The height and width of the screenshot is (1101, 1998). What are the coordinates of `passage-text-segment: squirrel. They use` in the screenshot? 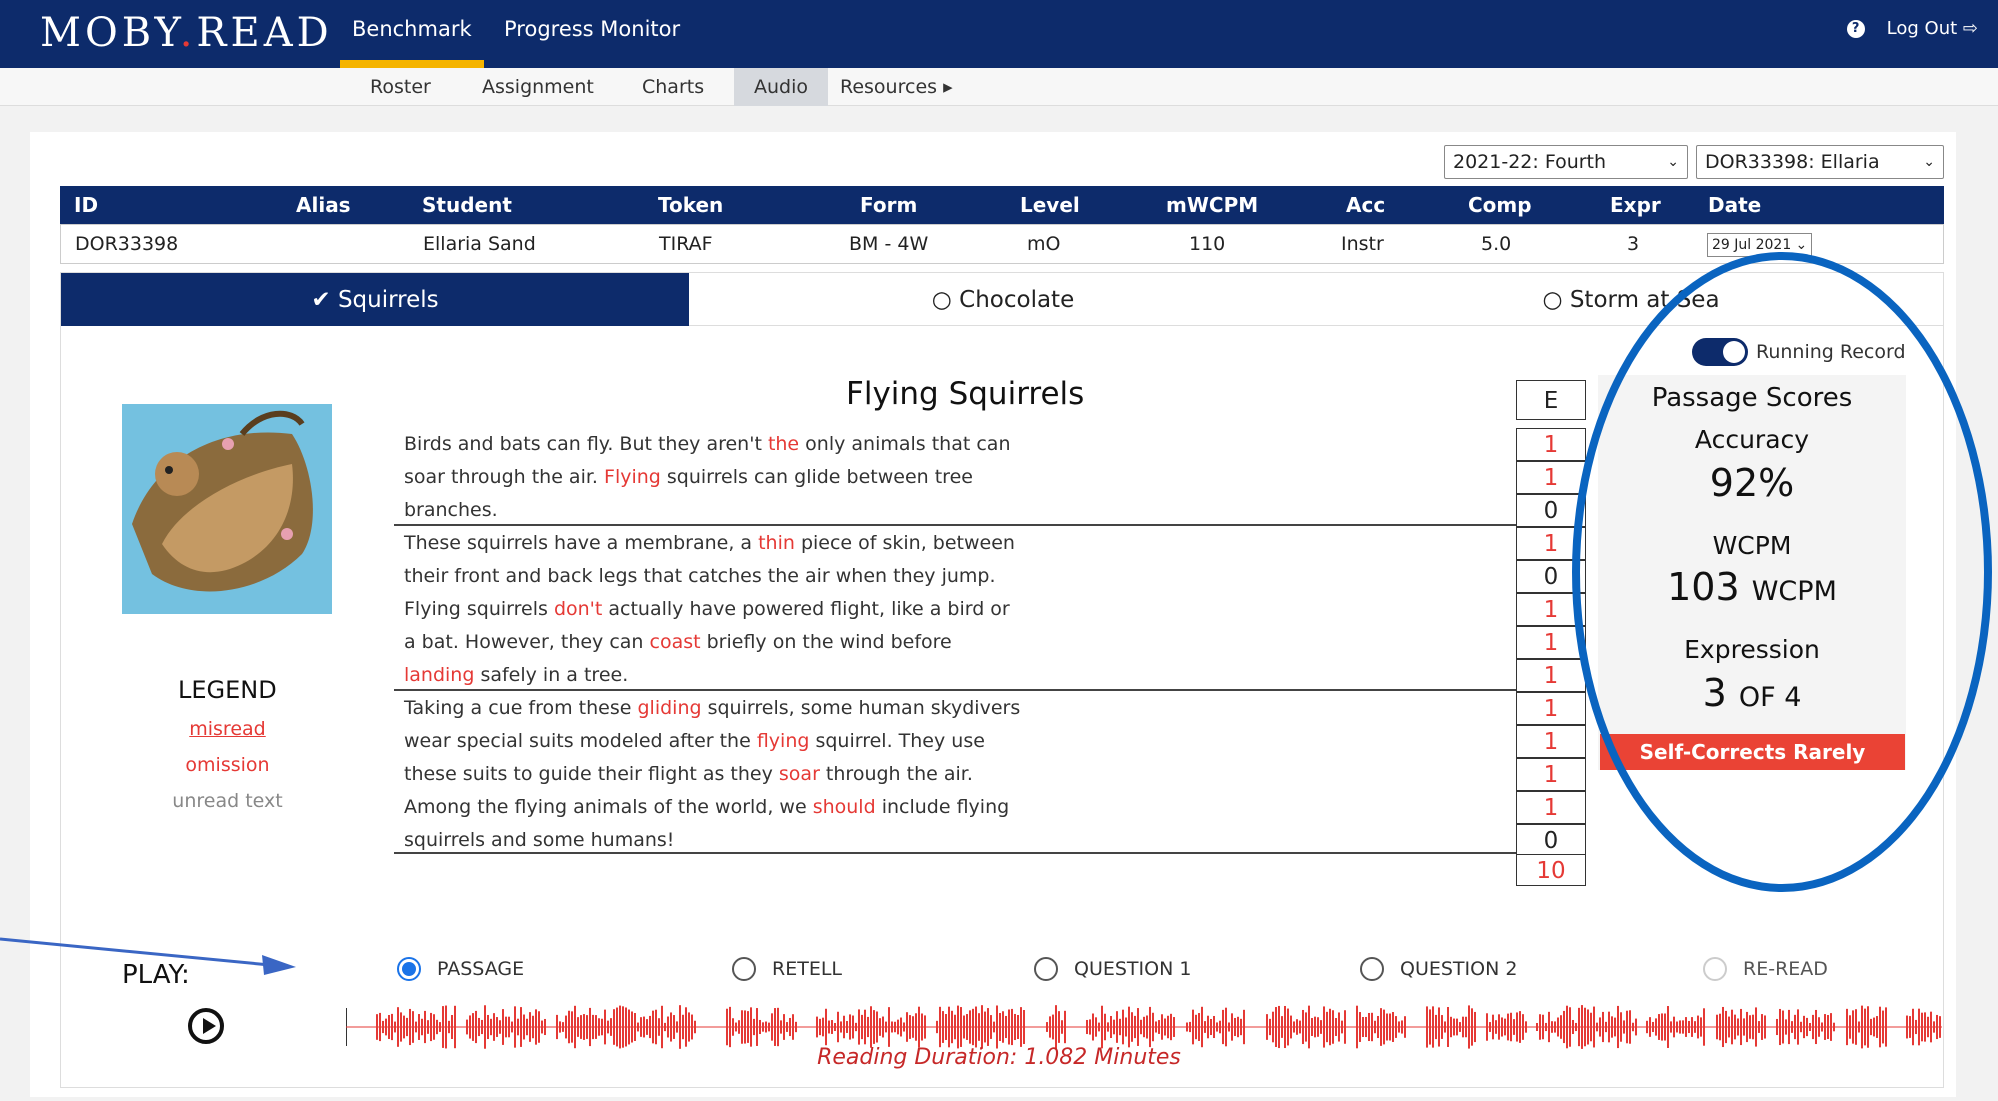 It's located at (897, 741).